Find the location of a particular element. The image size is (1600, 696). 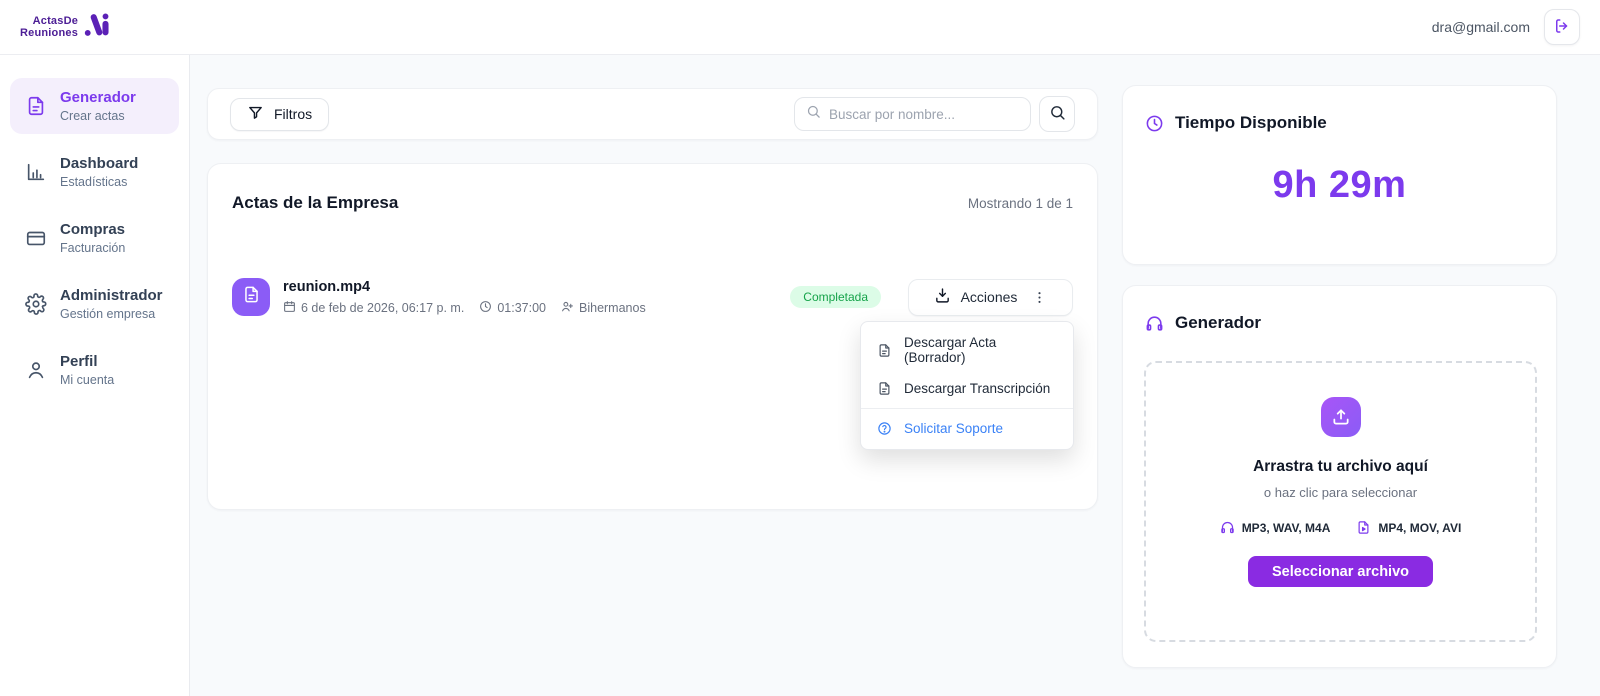

file-duration: 01:37:00 is located at coordinates (521, 307).